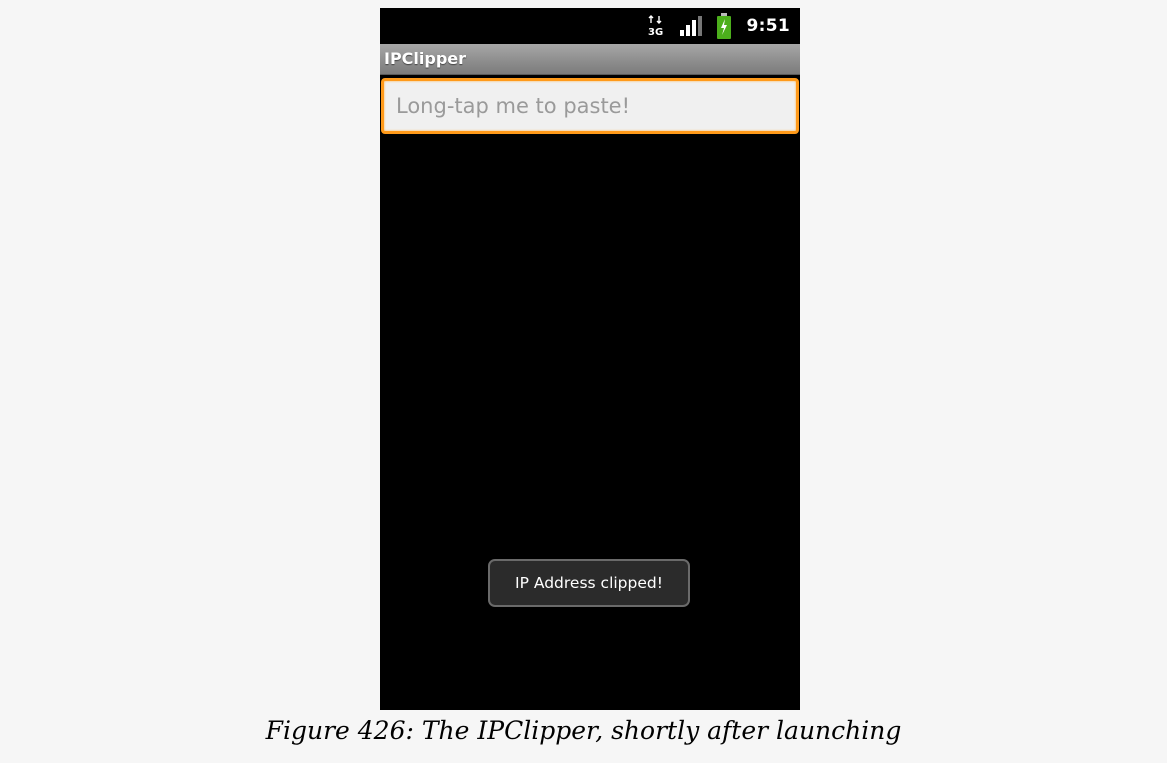  What do you see at coordinates (723, 26) in the screenshot?
I see `battery-charging-icon` at bounding box center [723, 26].